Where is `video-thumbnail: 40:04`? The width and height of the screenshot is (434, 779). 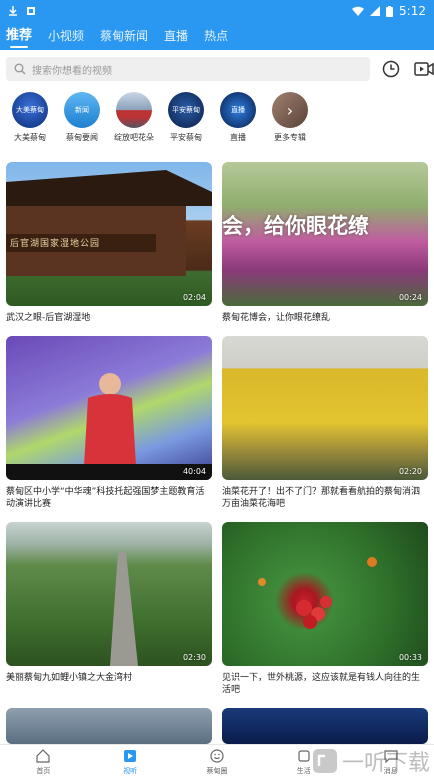
video-thumbnail: 40:04 is located at coordinates (109, 408).